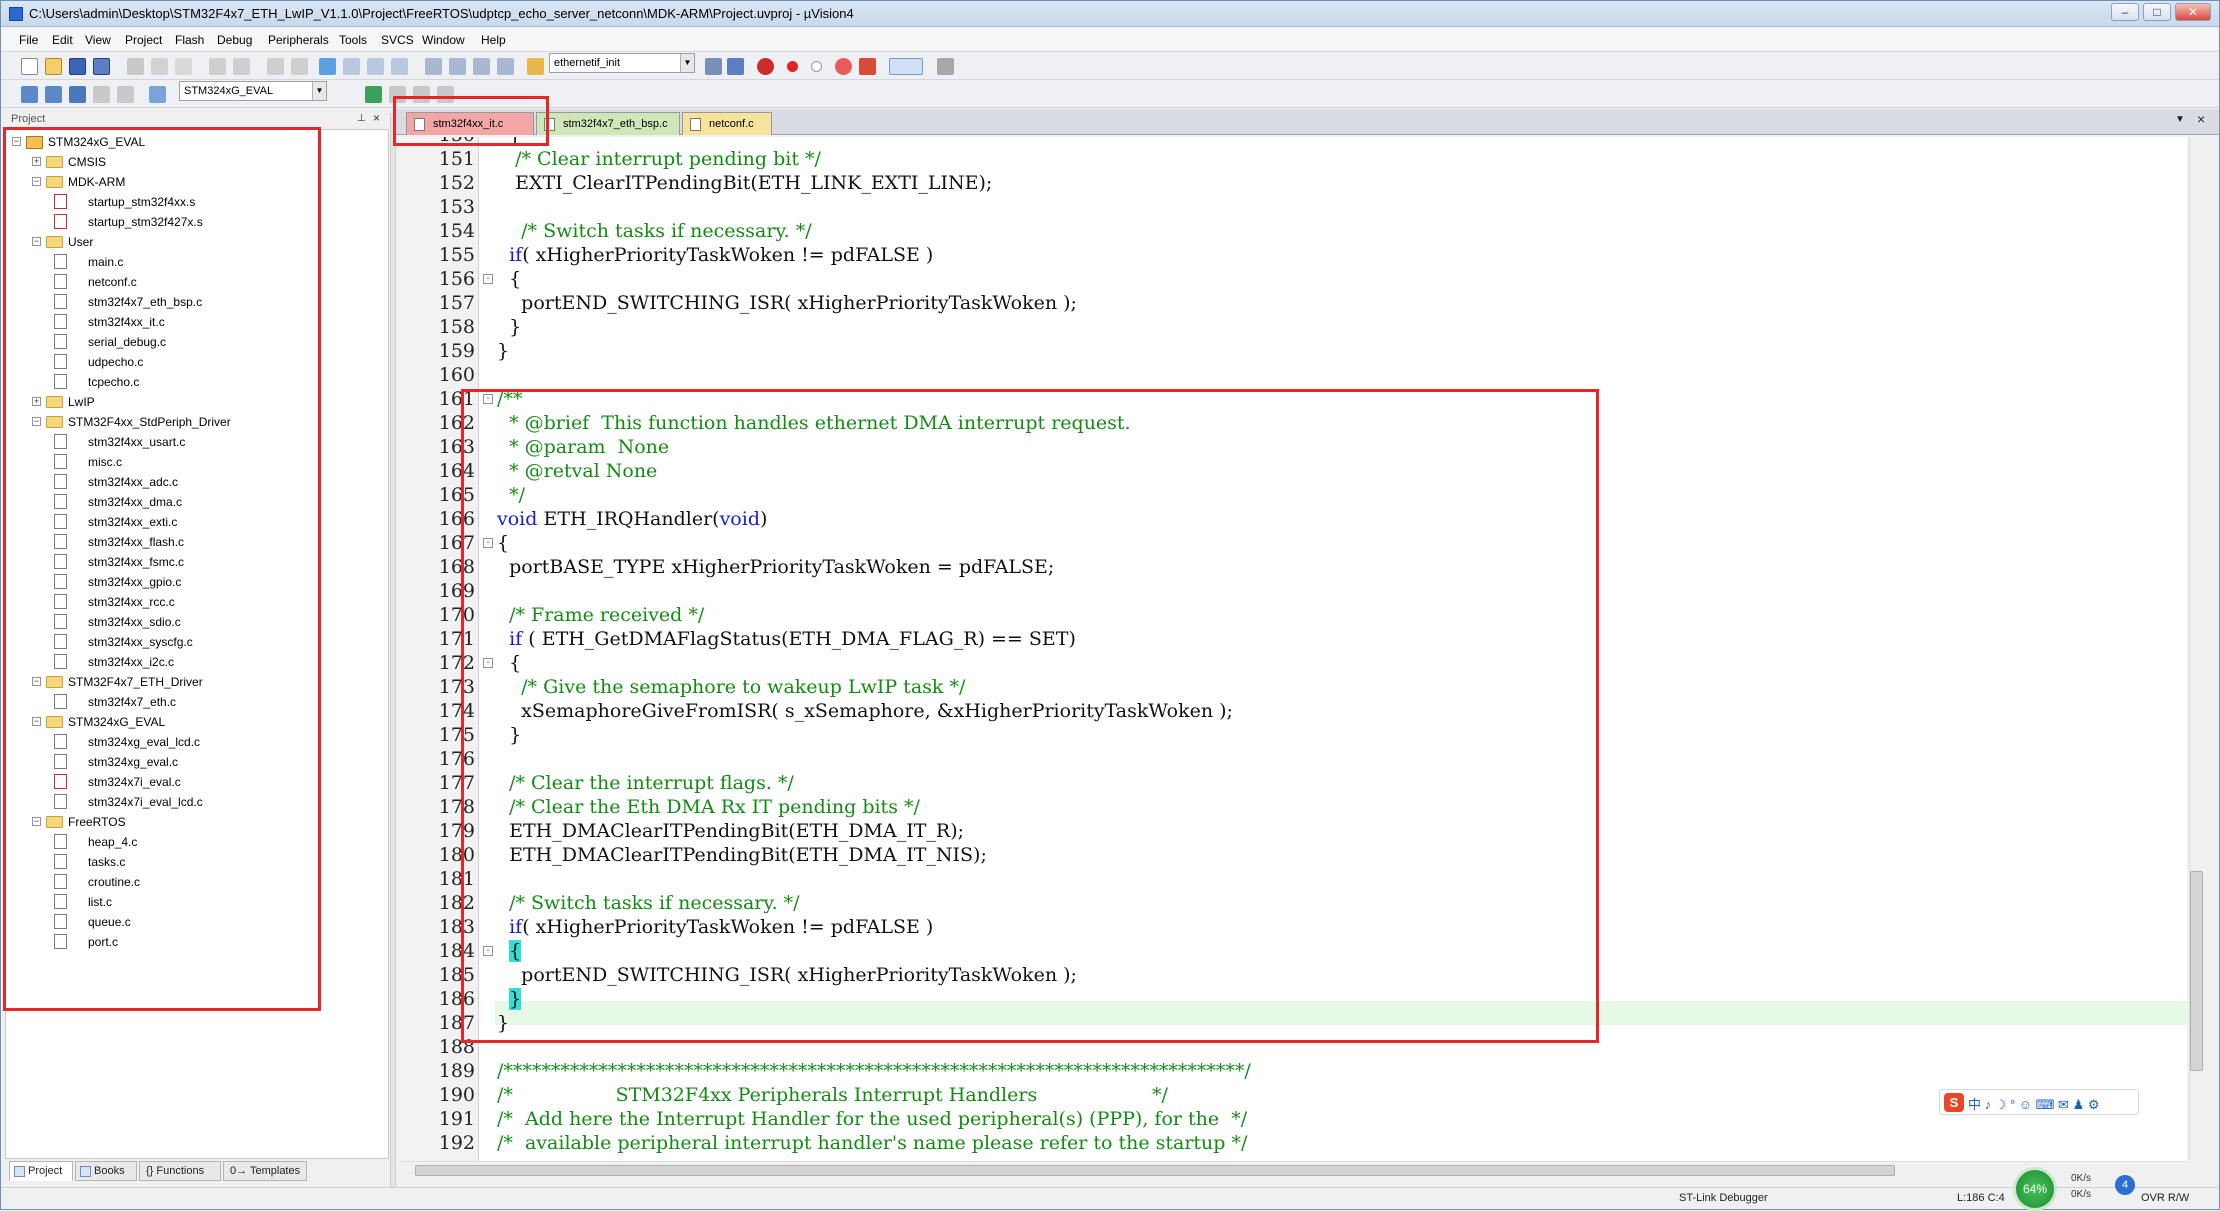  I want to click on tree-file: misc.c, so click(196, 462).